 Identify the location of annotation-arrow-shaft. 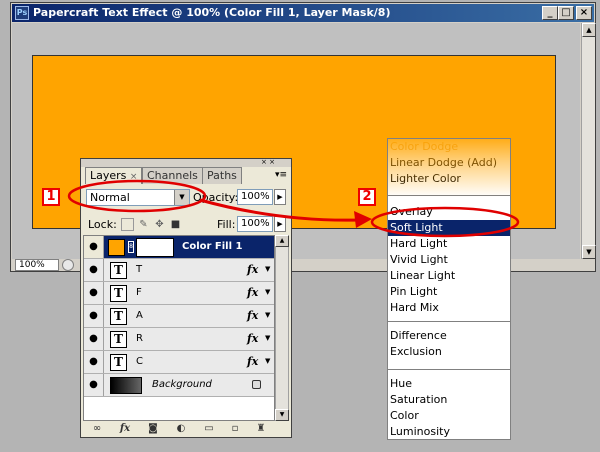
(280, 210).